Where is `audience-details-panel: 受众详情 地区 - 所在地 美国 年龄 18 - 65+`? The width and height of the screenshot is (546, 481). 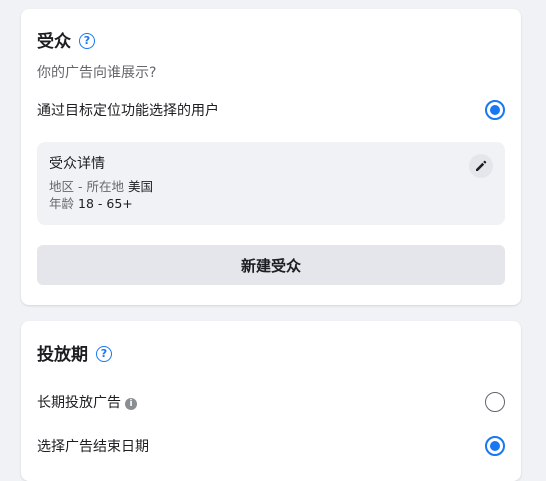
audience-details-panel: 受众详情 地区 - 所在地 美国 年龄 18 - 65+ is located at coordinates (271, 183).